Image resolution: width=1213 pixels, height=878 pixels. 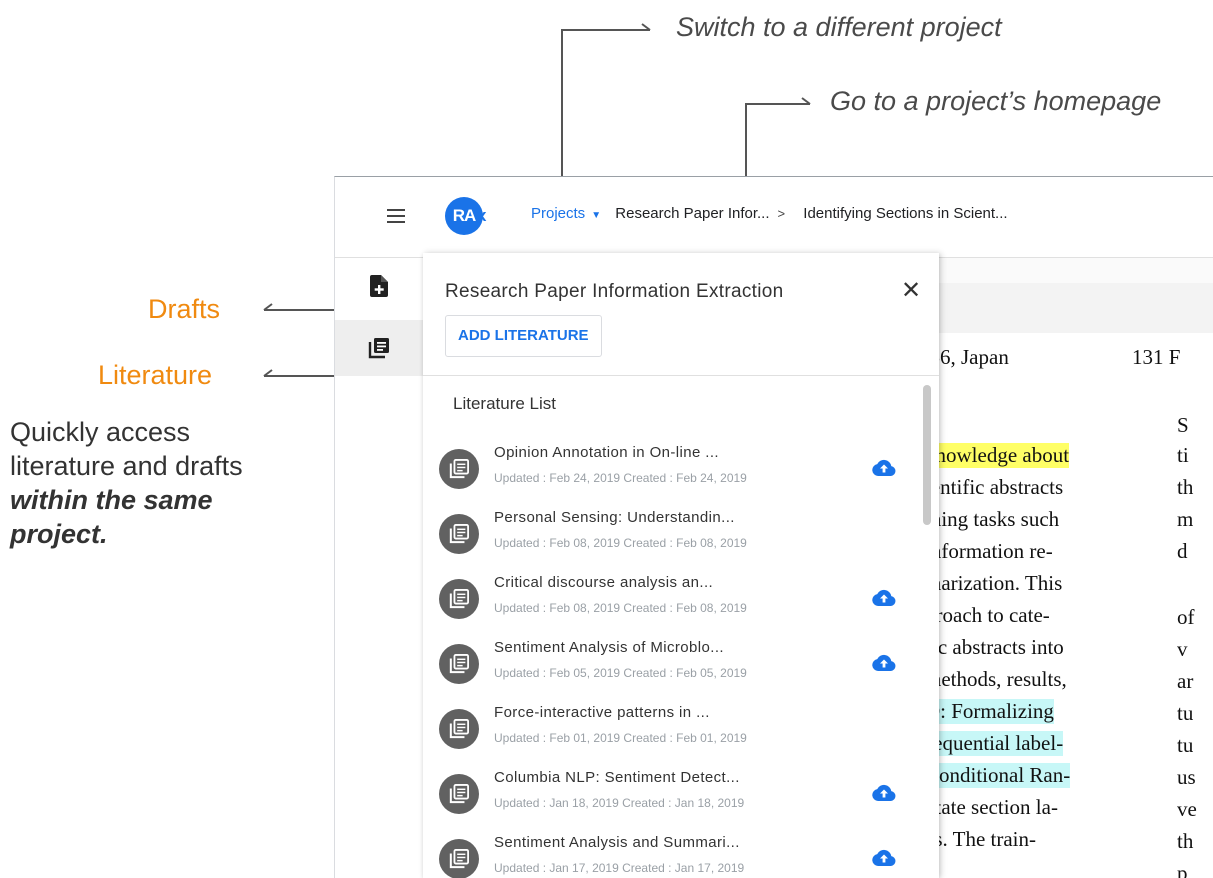 What do you see at coordinates (996, 101) in the screenshot?
I see `annotation-project-homepage: Go to a project’s homepage` at bounding box center [996, 101].